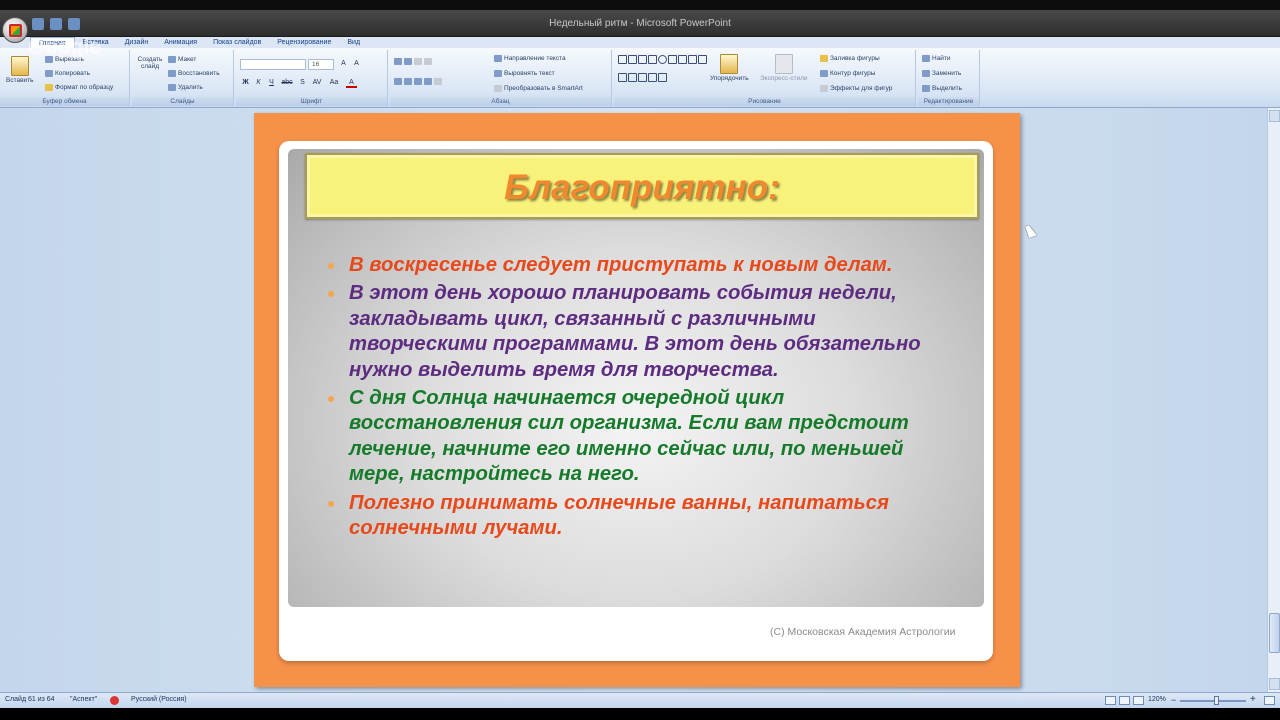 The height and width of the screenshot is (720, 1280). What do you see at coordinates (185, 87) in the screenshot?
I see `delete-slide-button: Удалить` at bounding box center [185, 87].